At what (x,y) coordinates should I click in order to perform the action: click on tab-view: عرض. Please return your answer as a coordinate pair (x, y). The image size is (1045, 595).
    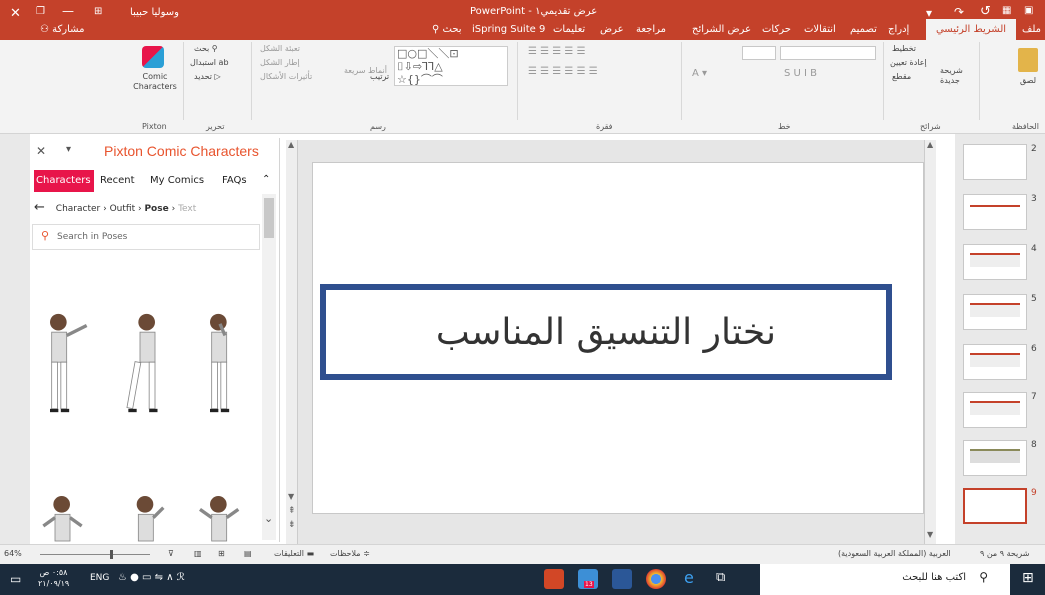
    Looking at the image, I should click on (612, 29).